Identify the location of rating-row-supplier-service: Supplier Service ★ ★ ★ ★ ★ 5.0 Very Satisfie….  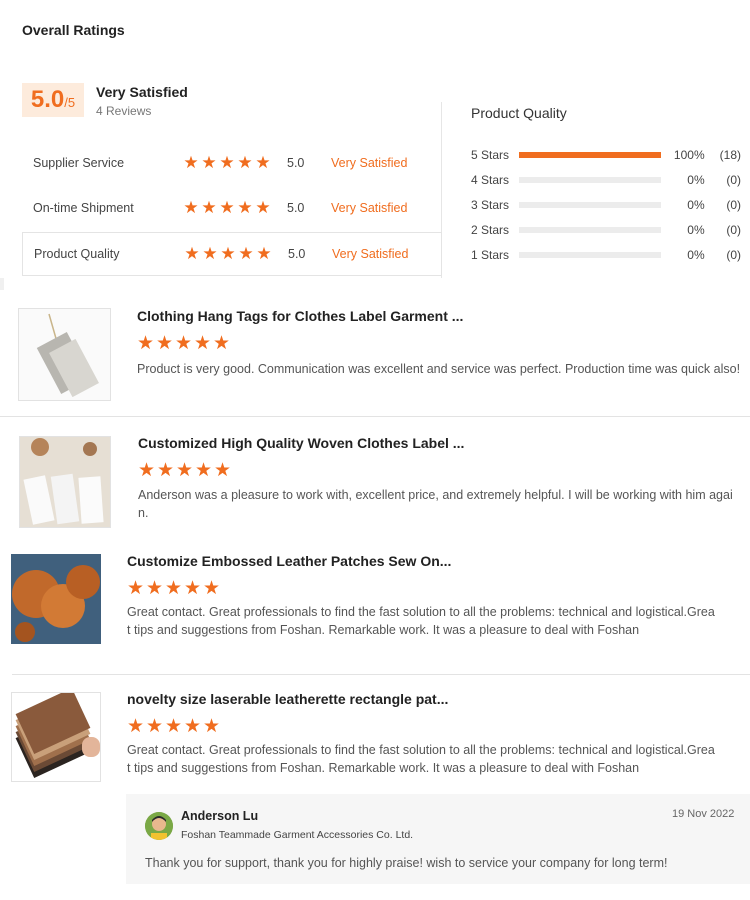
(232, 163).